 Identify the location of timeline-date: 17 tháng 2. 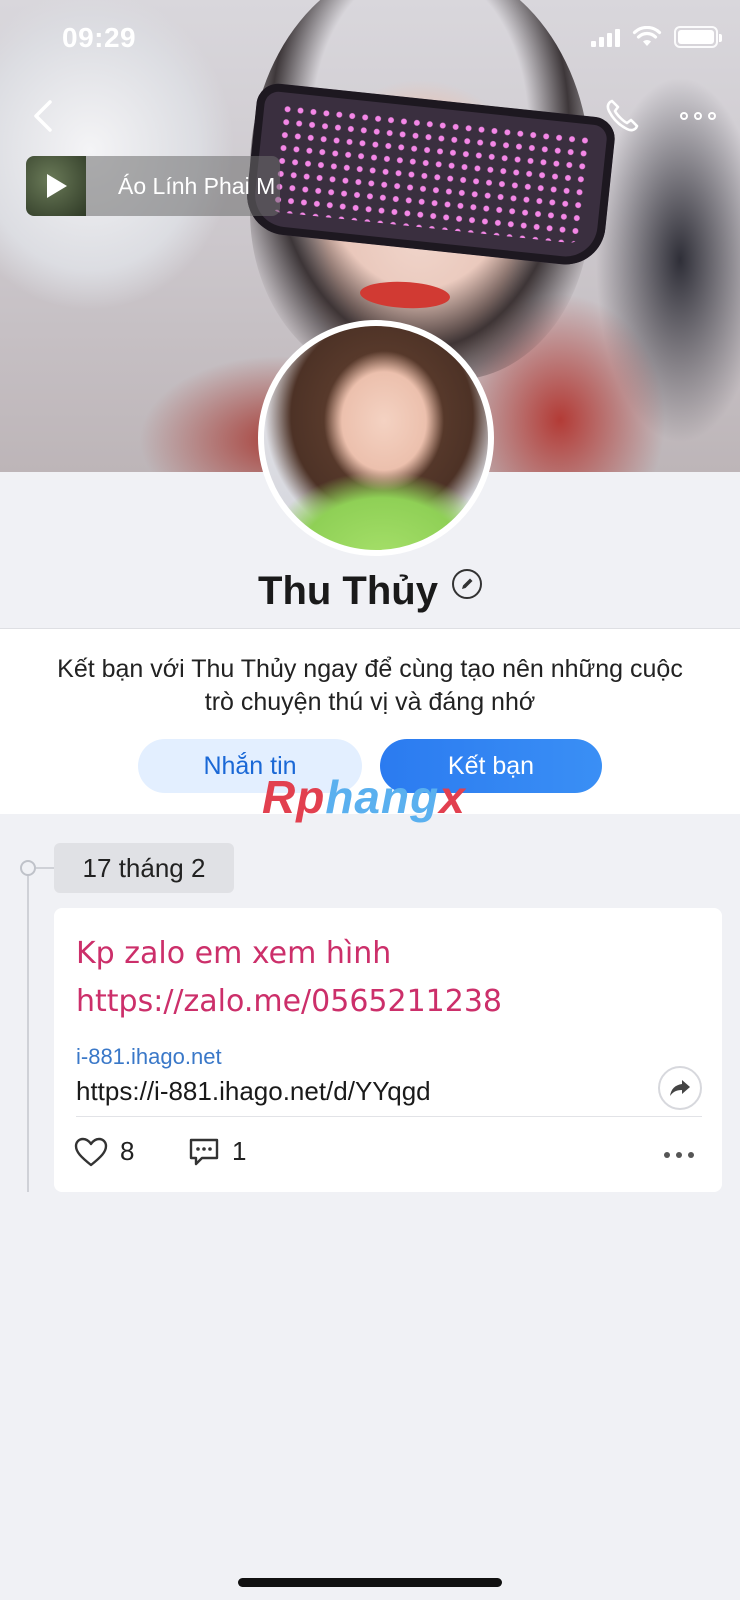
(144, 868).